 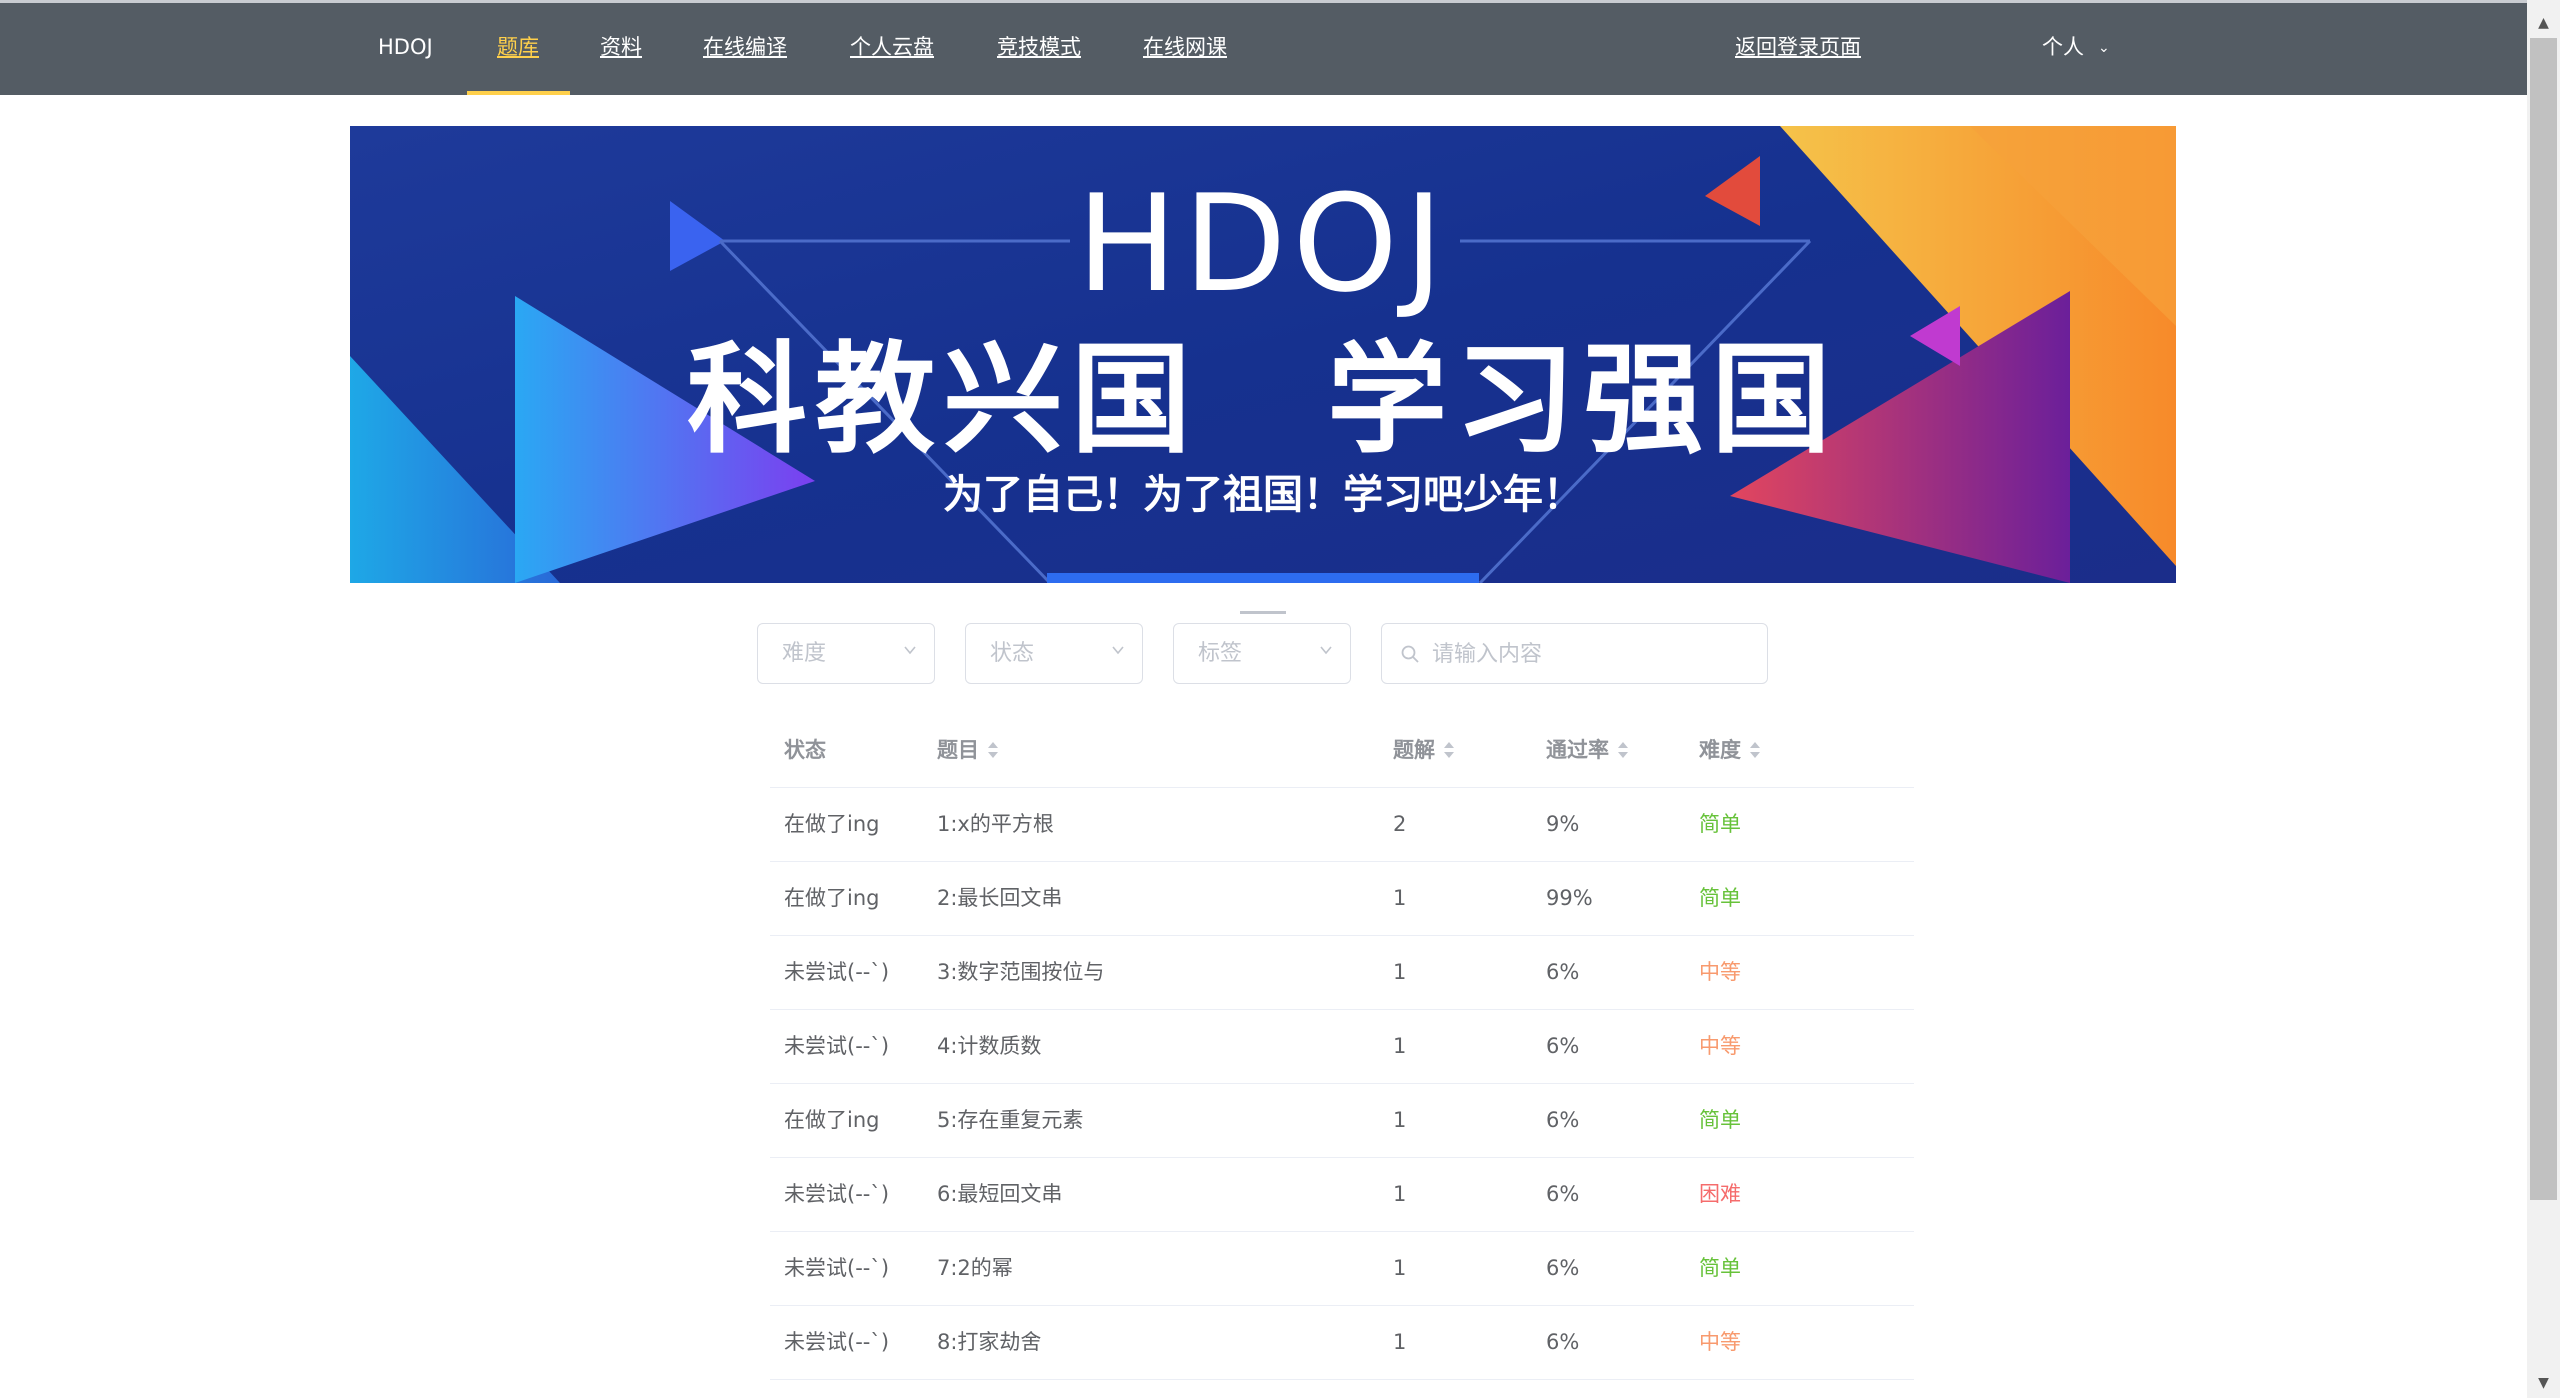 I want to click on personal-menu-label: 个人, so click(x=2063, y=47).